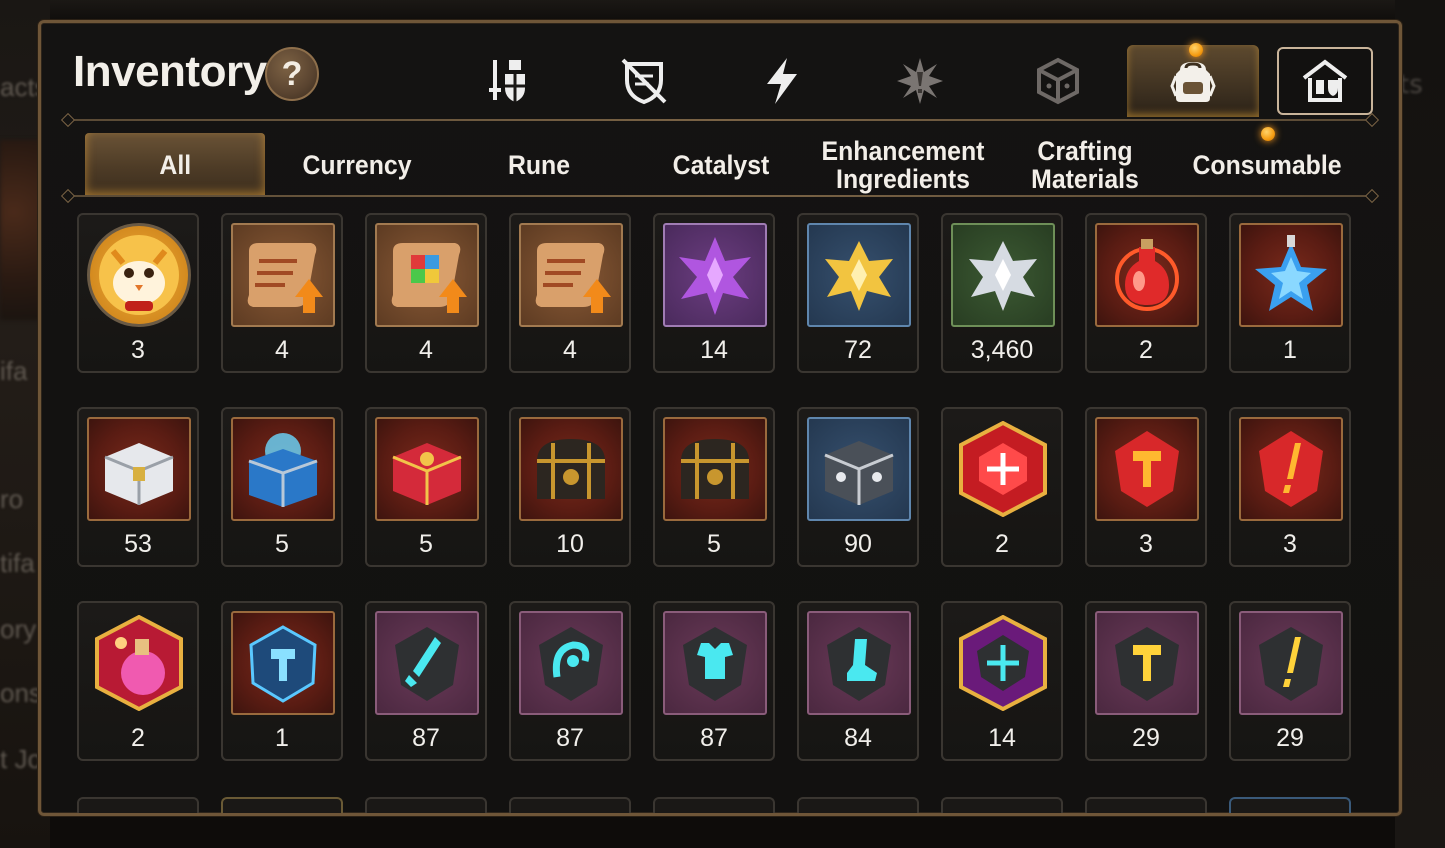  I want to click on background-text: ons, so click(21, 693).